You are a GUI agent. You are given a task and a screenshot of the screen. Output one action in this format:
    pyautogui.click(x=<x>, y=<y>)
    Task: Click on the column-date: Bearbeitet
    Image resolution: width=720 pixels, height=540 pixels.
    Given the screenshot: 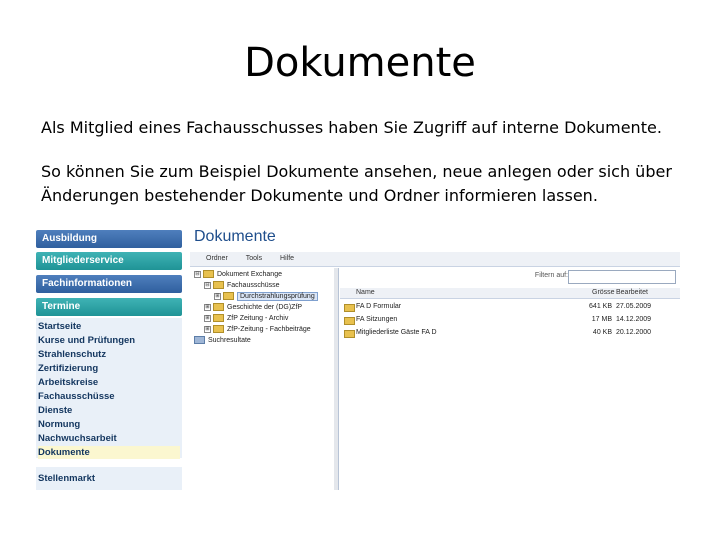 What is the action you would take?
    pyautogui.click(x=632, y=293)
    